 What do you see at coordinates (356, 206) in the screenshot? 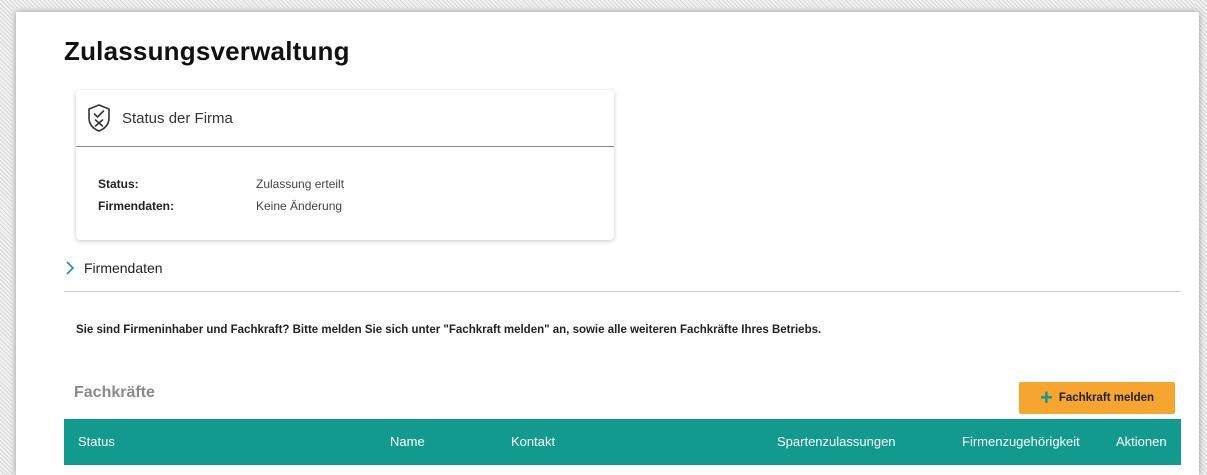
I see `firmendaten-row: Firmendaten: Keine Änderung` at bounding box center [356, 206].